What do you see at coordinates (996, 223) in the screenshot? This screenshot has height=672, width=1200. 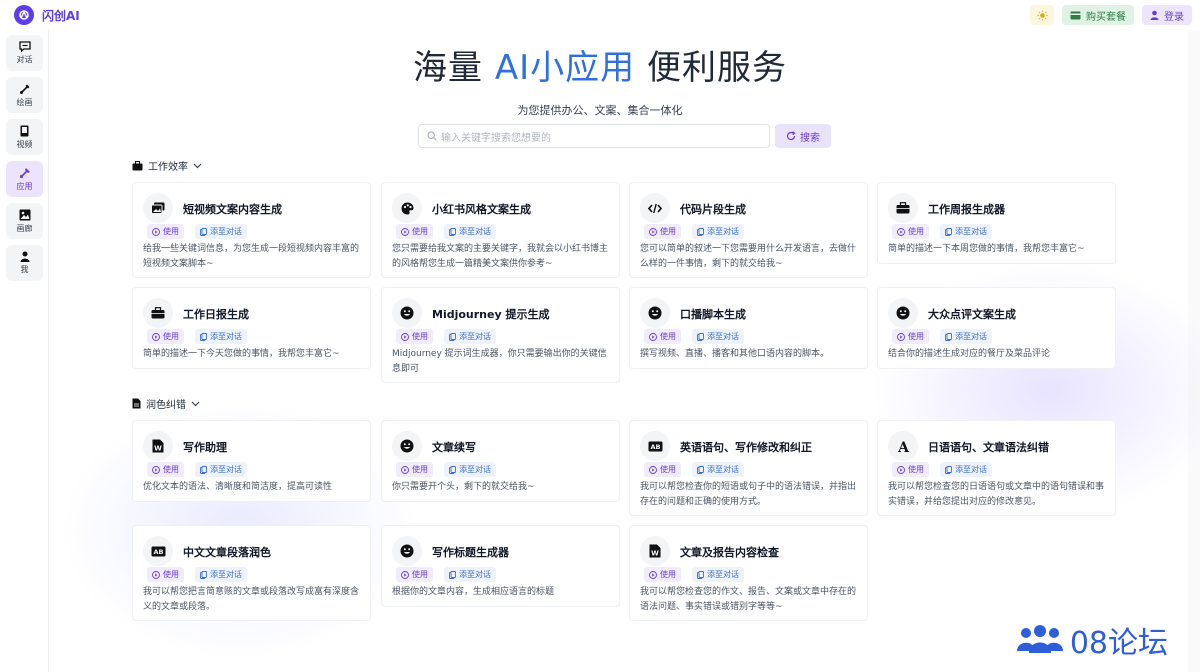 I see `app-card: 工作周报生成器 使用 添至对话 简单的描述一下本周您做的事情，我帮您丰富它~` at bounding box center [996, 223].